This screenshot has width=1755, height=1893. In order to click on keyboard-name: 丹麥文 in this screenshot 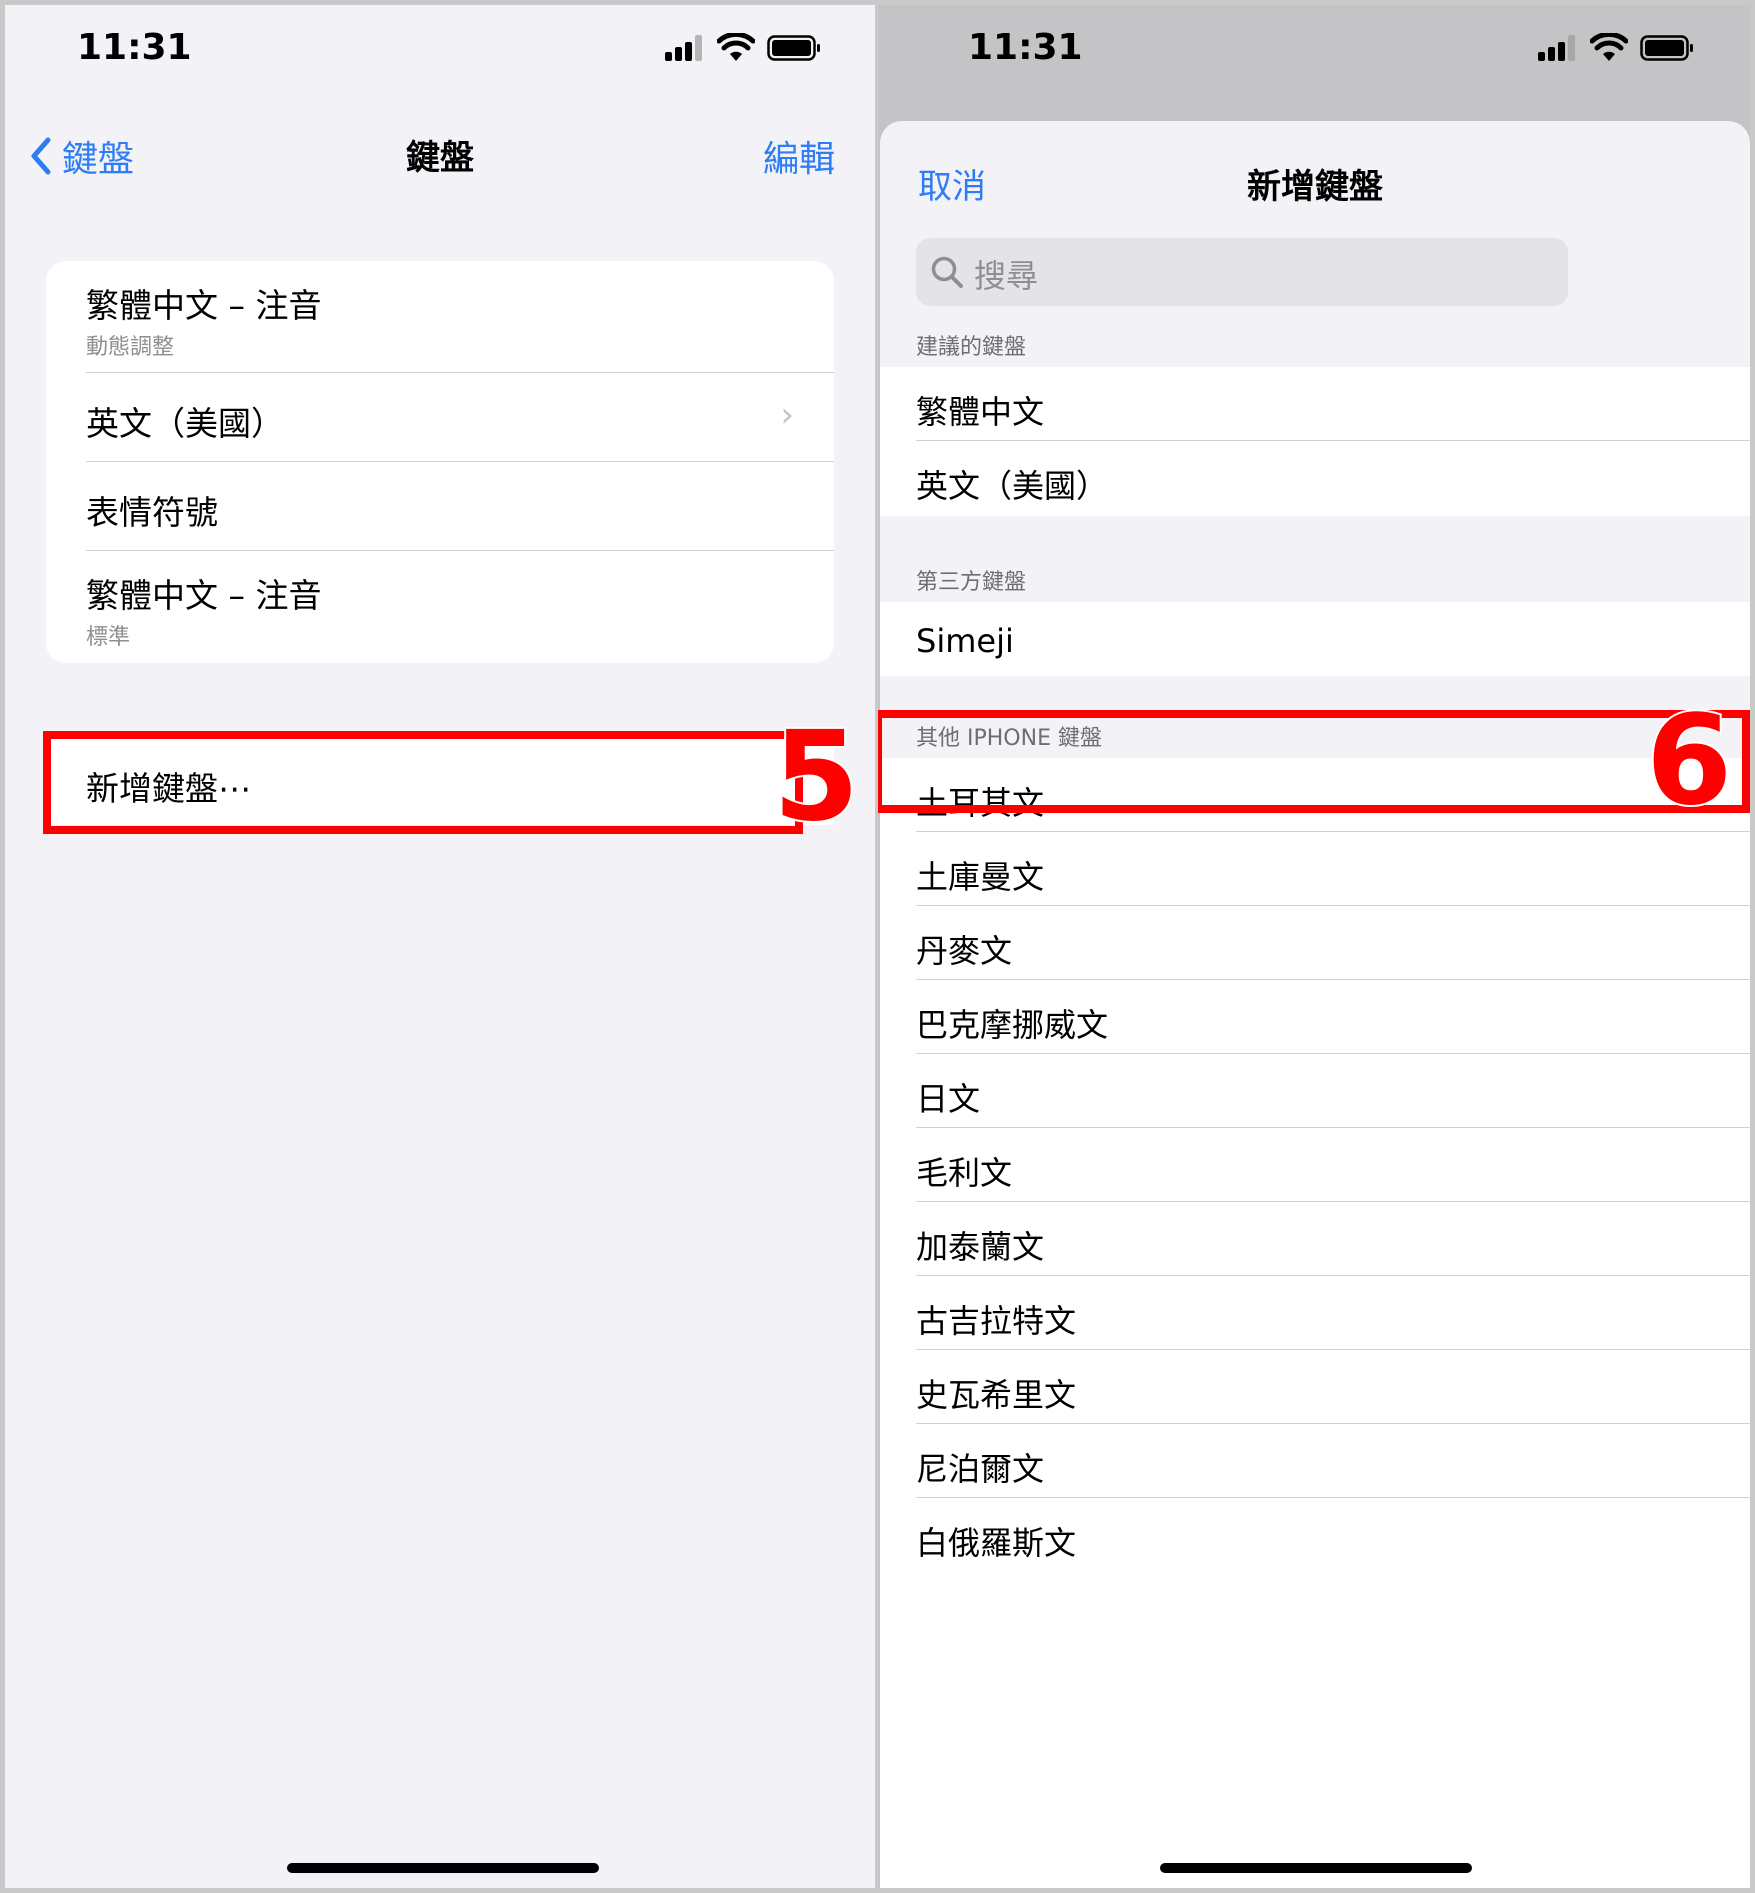, I will do `click(964, 951)`.